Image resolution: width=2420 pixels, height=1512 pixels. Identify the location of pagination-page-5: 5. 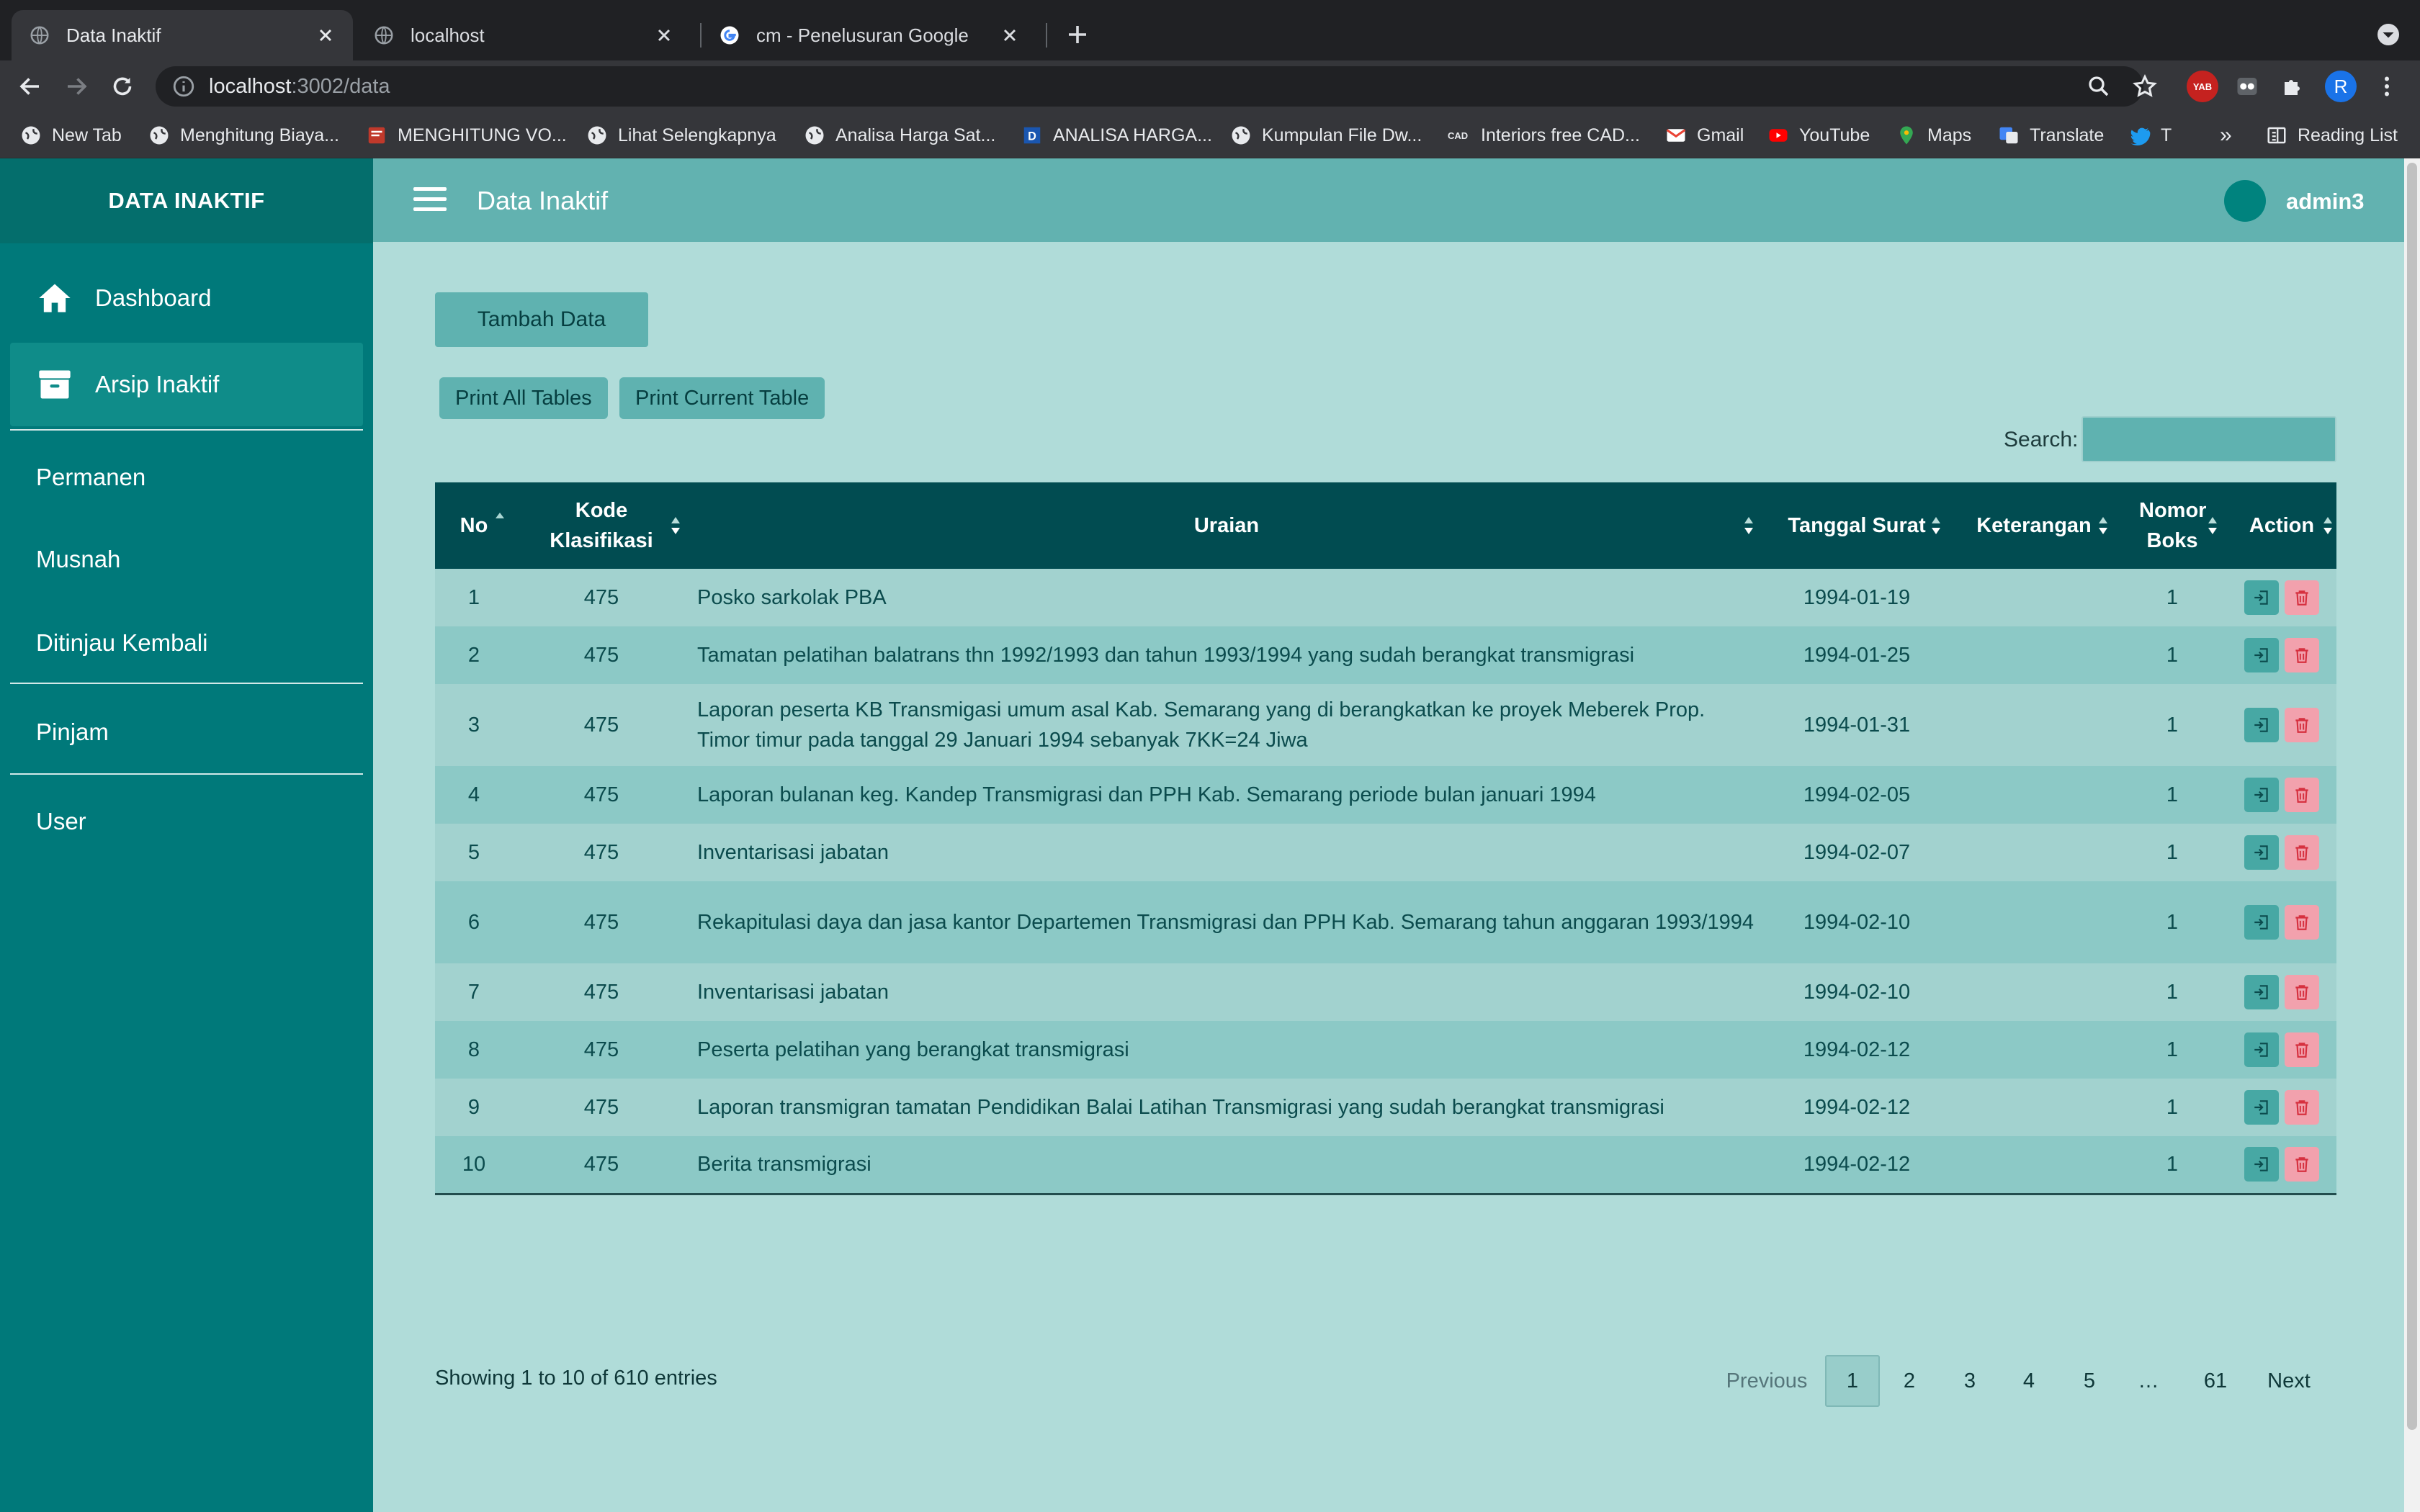
(2089, 1381).